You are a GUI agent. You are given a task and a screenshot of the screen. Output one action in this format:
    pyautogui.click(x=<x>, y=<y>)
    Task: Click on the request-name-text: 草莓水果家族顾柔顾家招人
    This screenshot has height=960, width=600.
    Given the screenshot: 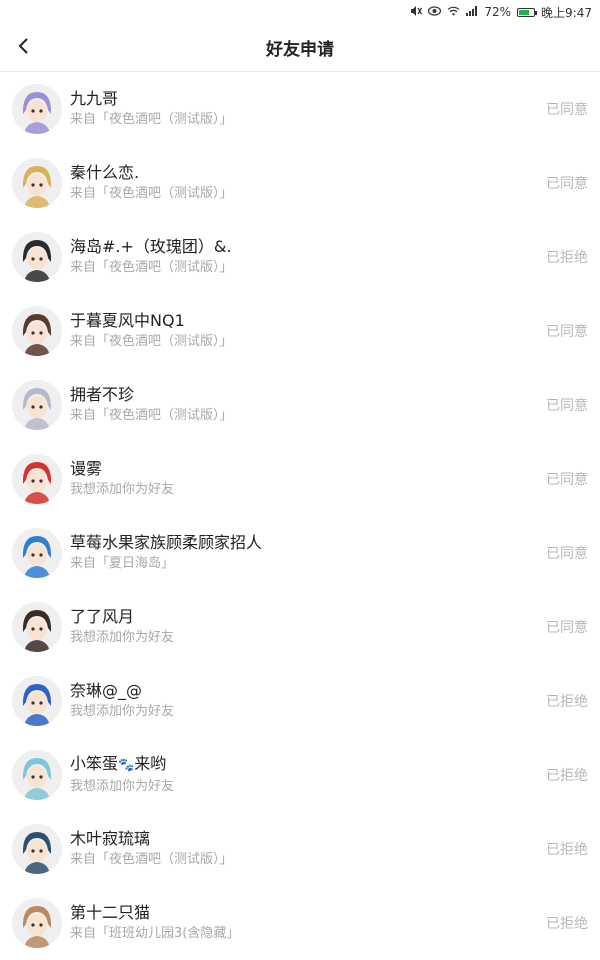 What is the action you would take?
    pyautogui.click(x=166, y=542)
    